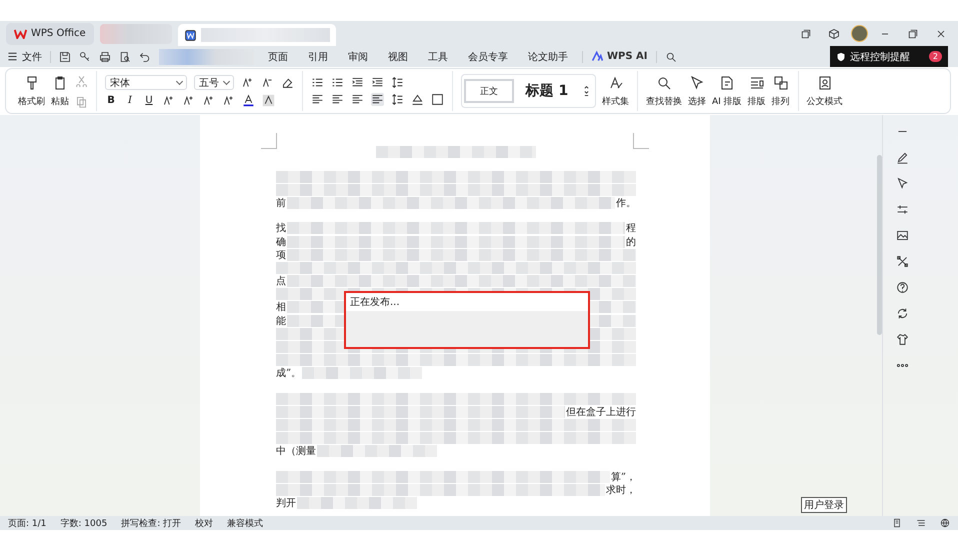 This screenshot has height=544, width=958. What do you see at coordinates (31, 91) in the screenshot?
I see `format-painter-button: 格式刷` at bounding box center [31, 91].